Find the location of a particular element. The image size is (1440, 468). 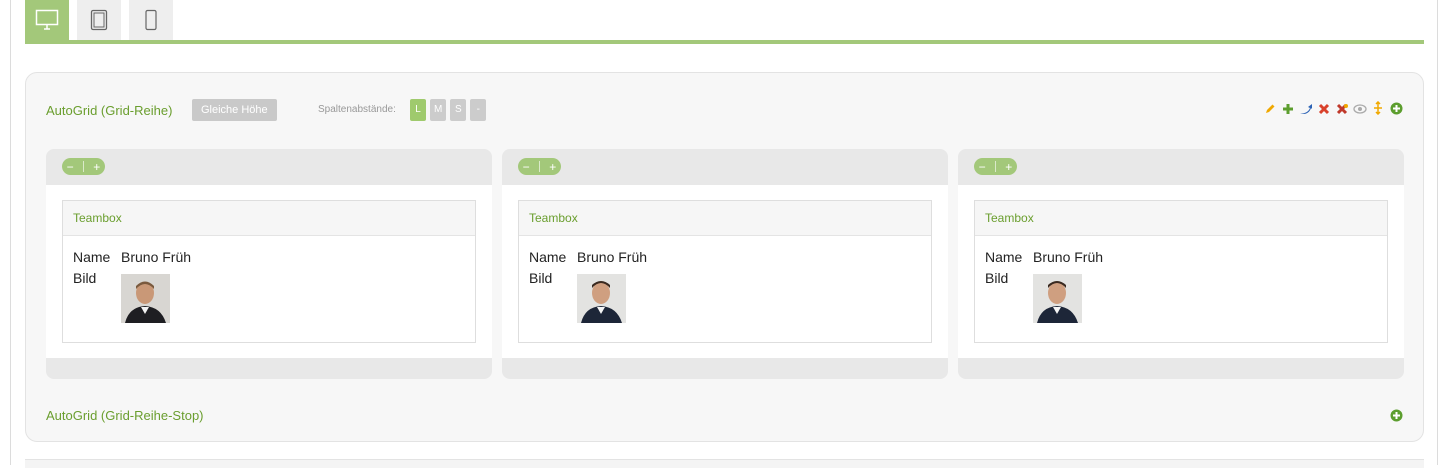

autogrid-stop-title: AutoGrid (Grid-Reihe-Stop) is located at coordinates (125, 415).